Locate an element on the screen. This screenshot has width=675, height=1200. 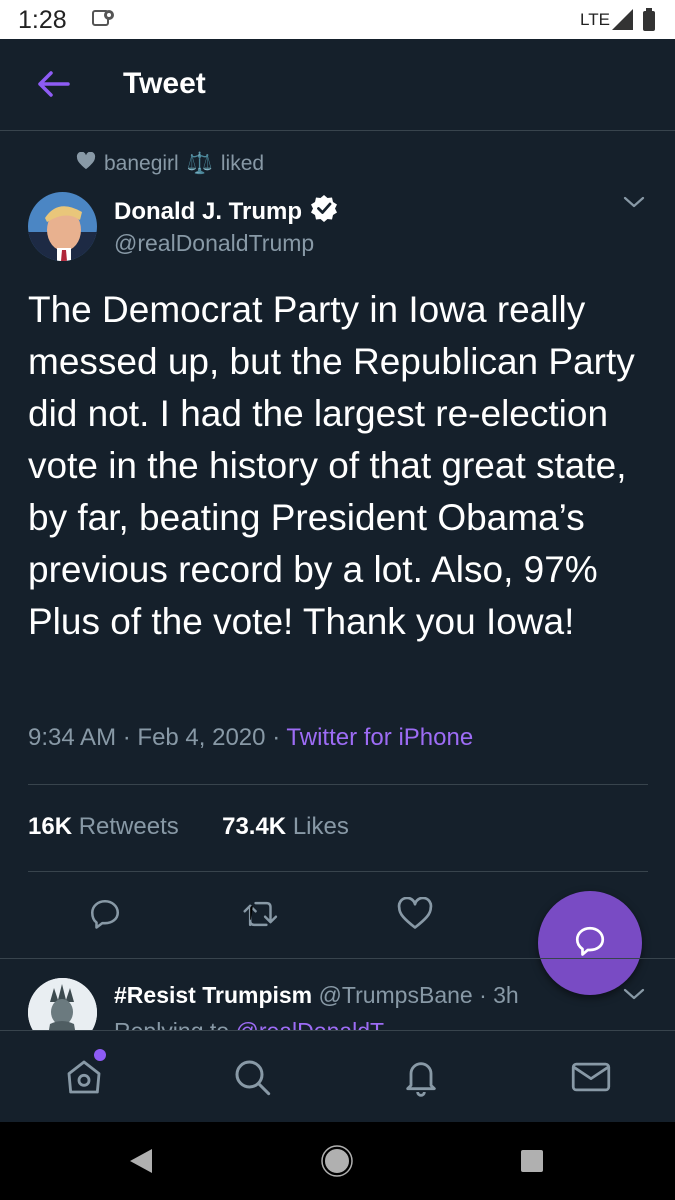
reply-author-name: #Resist Trumpism is located at coordinates (213, 995).